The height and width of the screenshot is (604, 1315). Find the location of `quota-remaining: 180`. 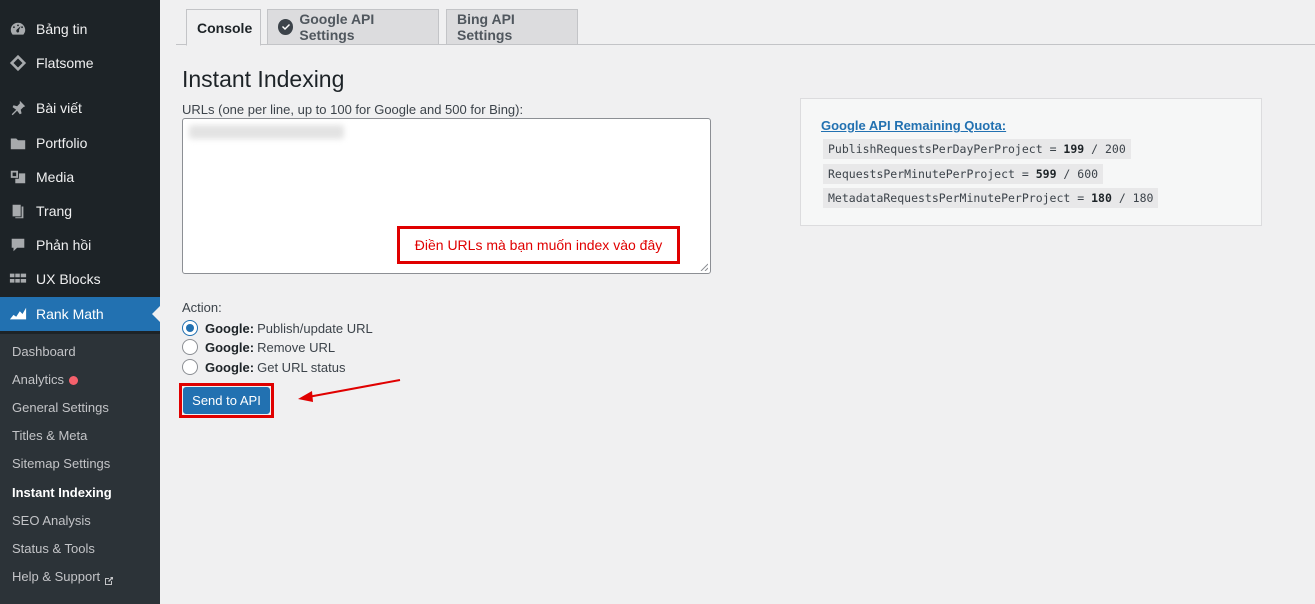

quota-remaining: 180 is located at coordinates (1101, 198).